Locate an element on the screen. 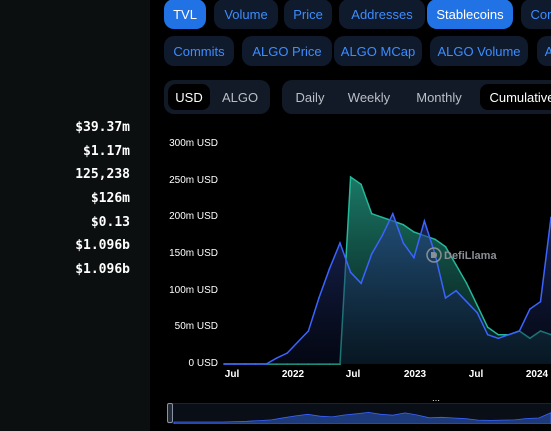 This screenshot has width=551, height=431. brush-area is located at coordinates (362, 418).